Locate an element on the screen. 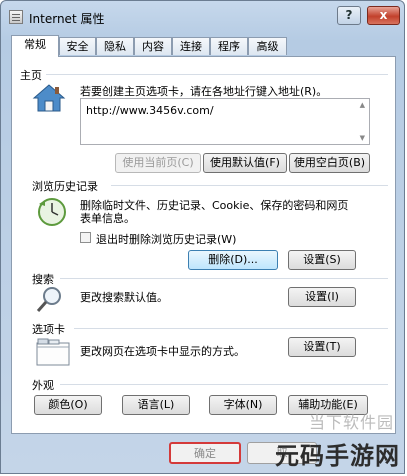 The image size is (407, 476). tabs-settings-button: 设置(T) is located at coordinates (322, 347).